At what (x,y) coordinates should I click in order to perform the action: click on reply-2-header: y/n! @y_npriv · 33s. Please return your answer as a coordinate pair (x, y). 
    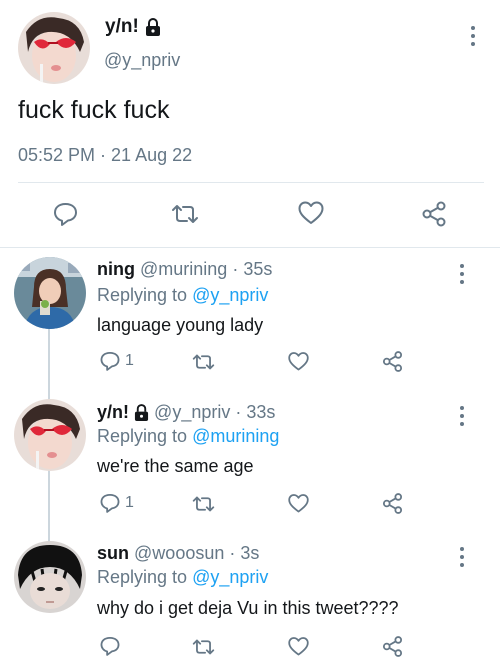
    Looking at the image, I should click on (186, 412).